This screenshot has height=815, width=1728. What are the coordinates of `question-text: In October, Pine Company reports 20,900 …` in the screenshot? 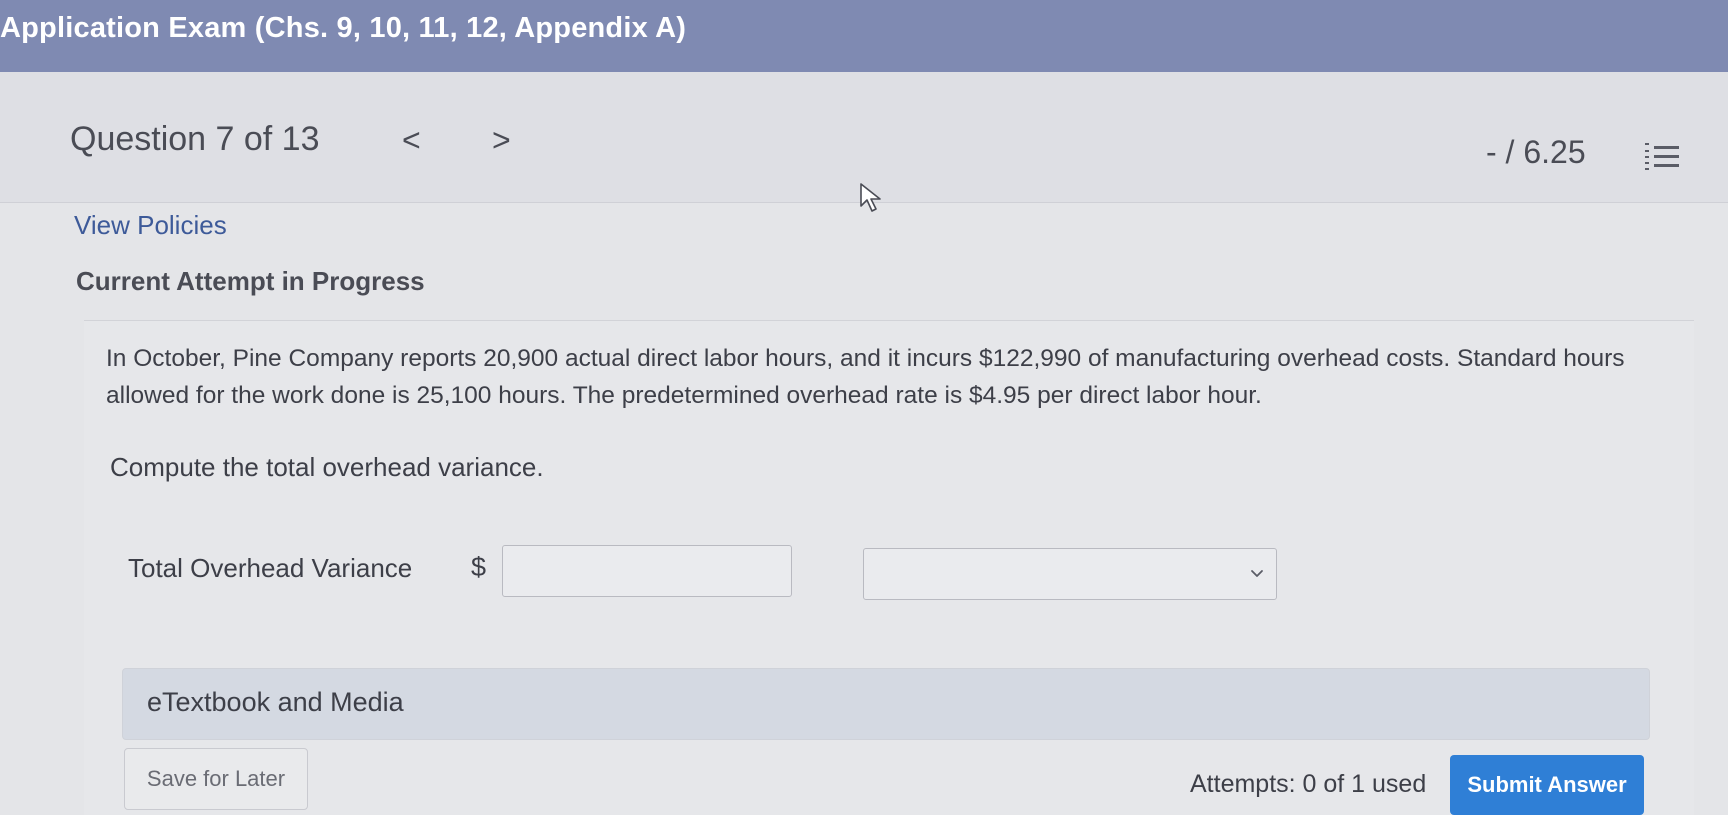 It's located at (865, 377).